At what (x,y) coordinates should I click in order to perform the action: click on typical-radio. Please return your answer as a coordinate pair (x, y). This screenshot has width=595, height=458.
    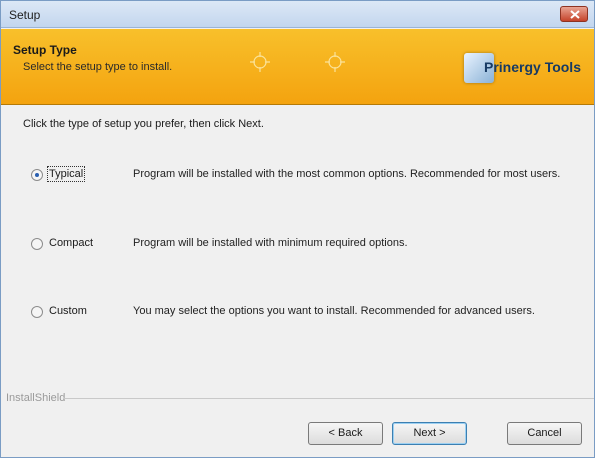
    Looking at the image, I should click on (37, 175).